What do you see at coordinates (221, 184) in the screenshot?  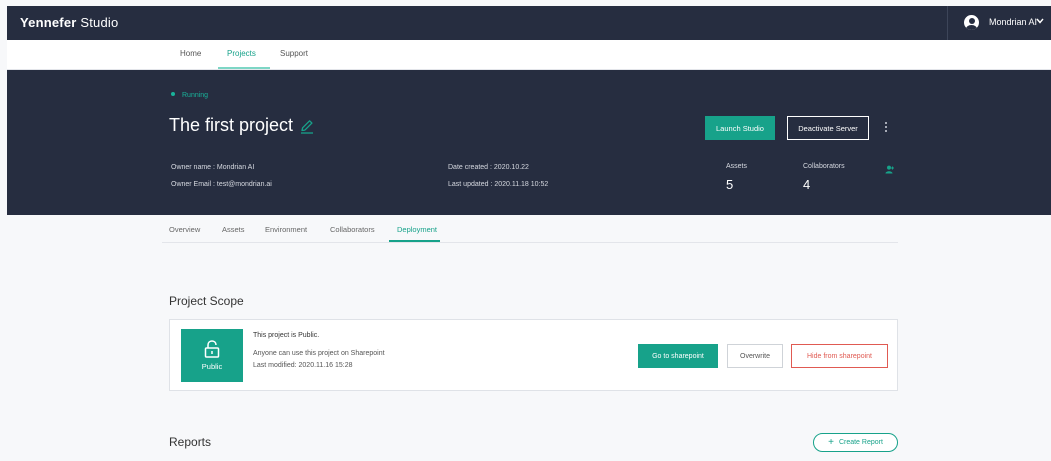 I see `owner-email: Owner Email : test@mondrian.ai` at bounding box center [221, 184].